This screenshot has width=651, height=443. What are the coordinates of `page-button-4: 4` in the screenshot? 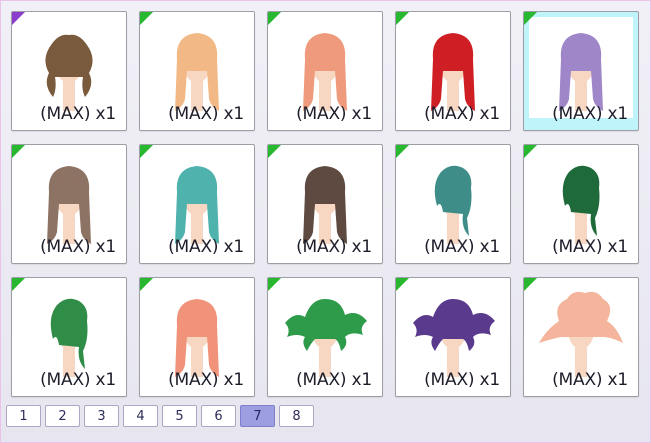 It's located at (140, 416).